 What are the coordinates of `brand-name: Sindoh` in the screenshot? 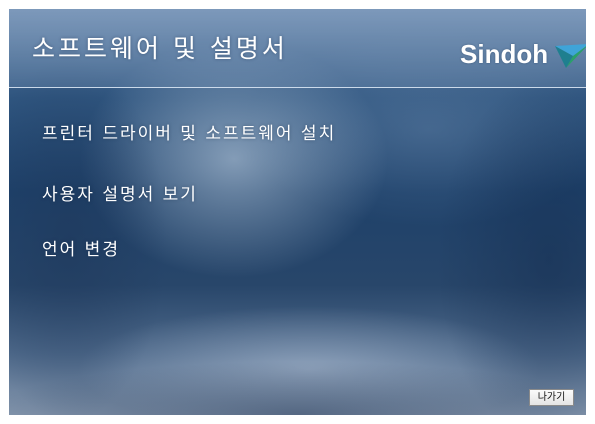 It's located at (504, 54).